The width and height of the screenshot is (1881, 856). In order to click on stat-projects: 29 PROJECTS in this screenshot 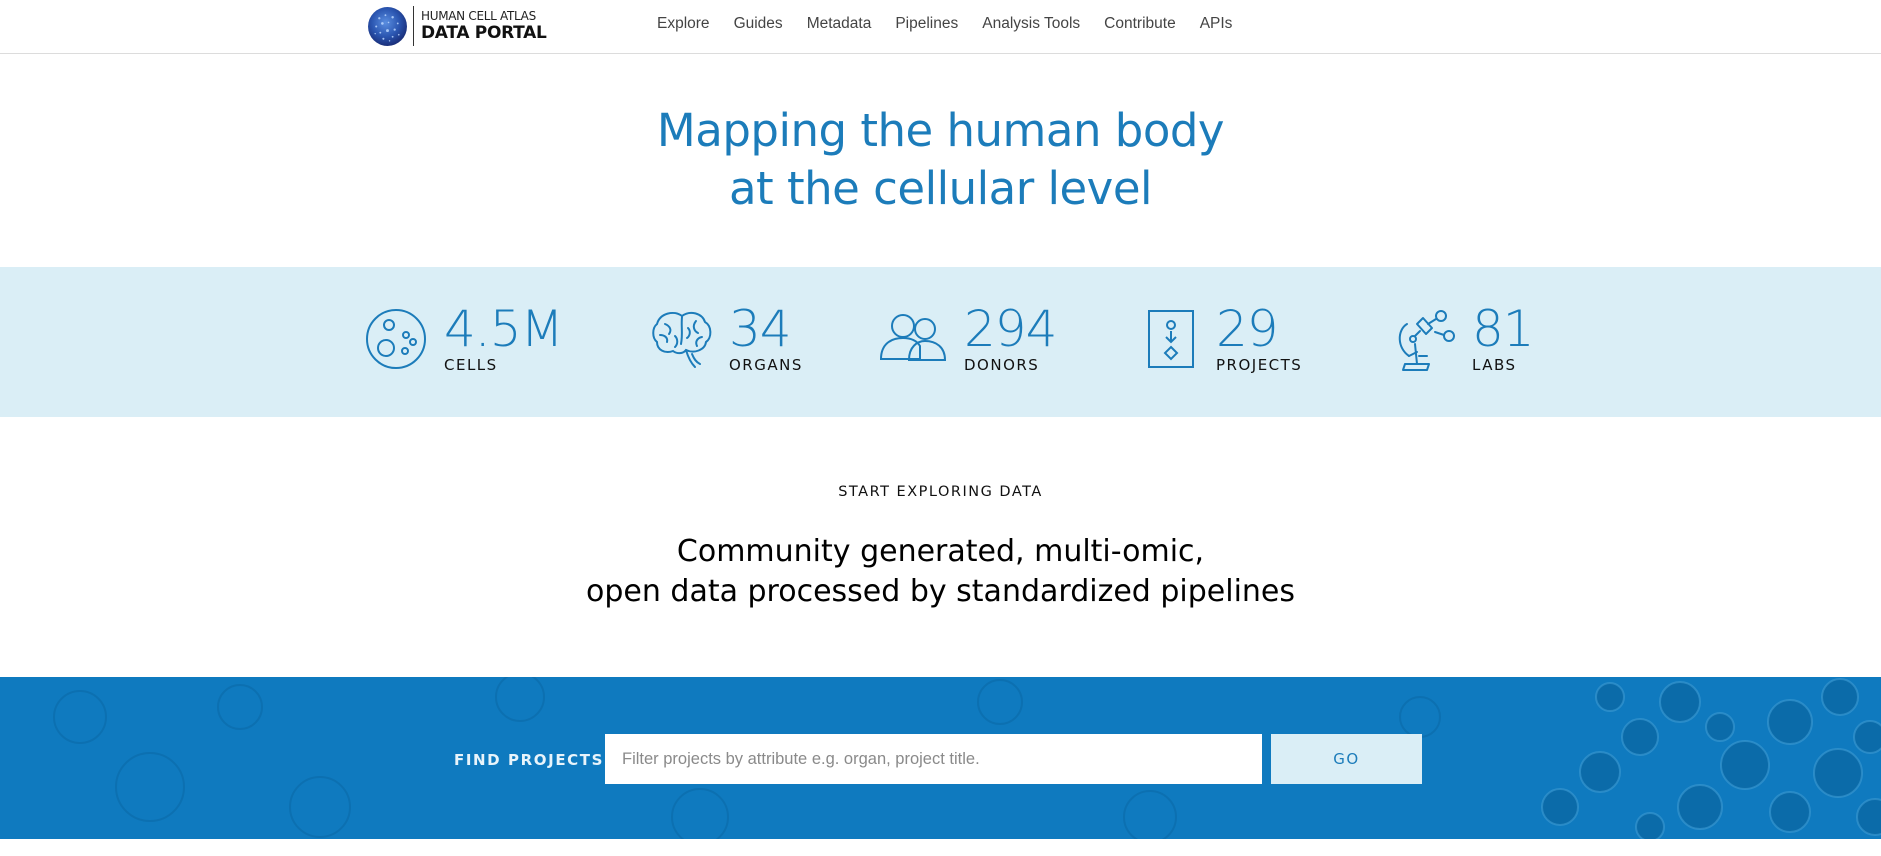, I will do `click(1223, 339)`.